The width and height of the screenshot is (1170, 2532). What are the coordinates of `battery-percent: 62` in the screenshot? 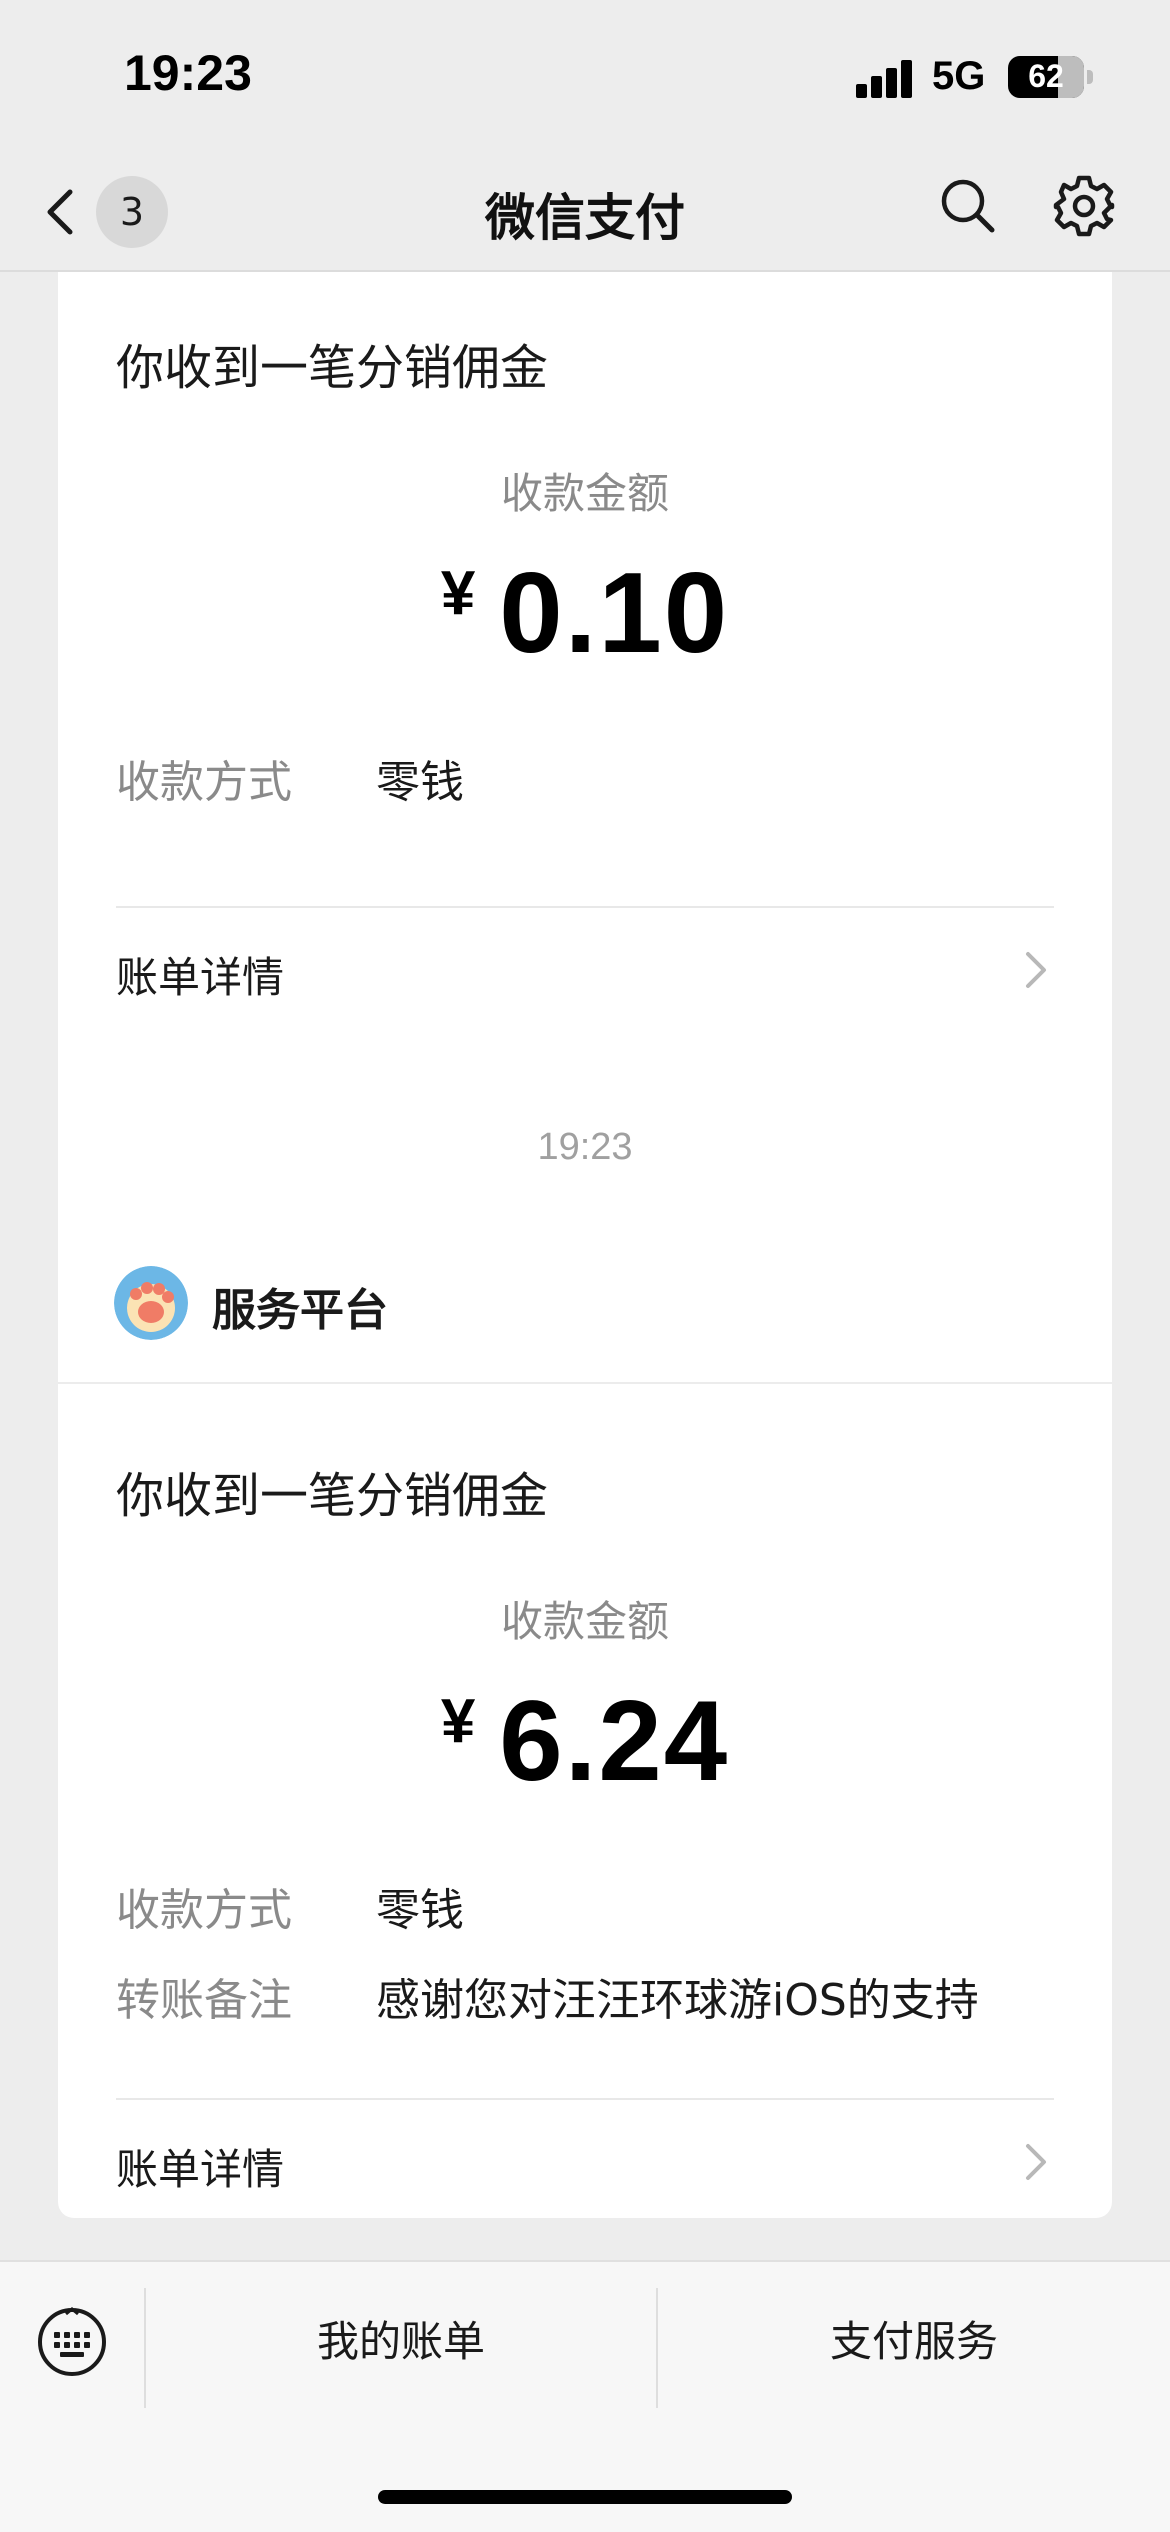 It's located at (1046, 76).